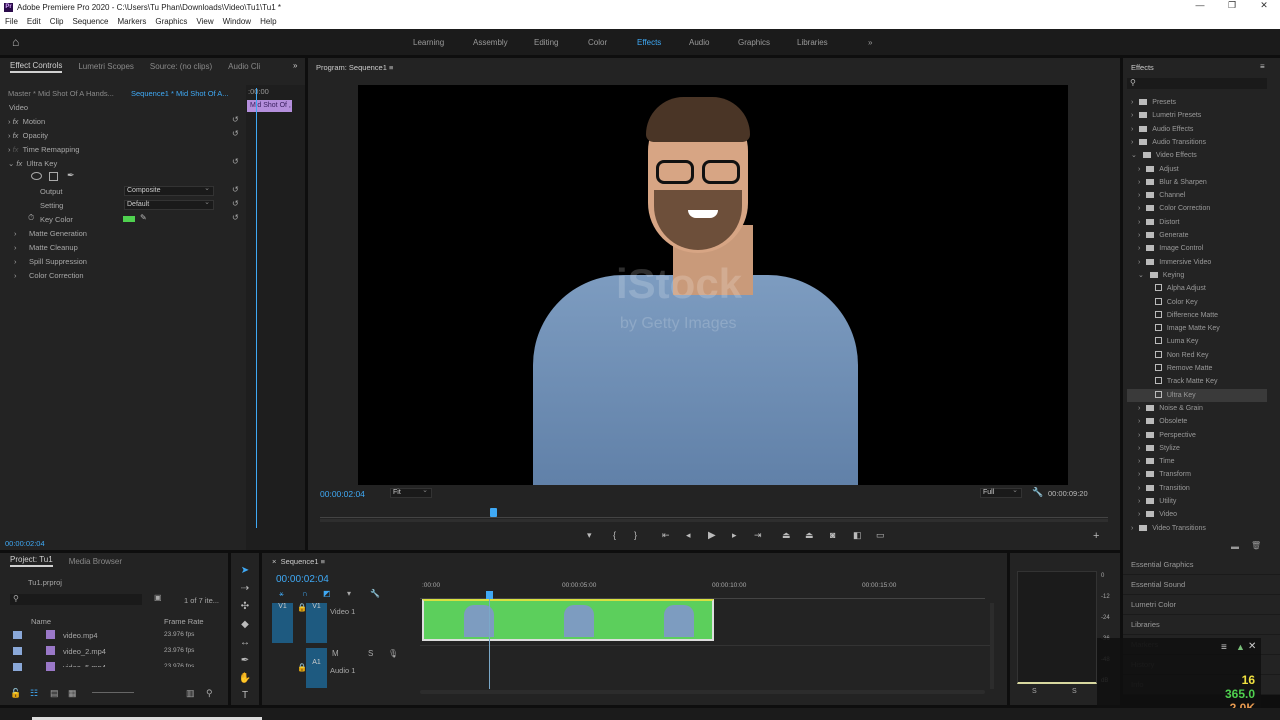  Describe the element at coordinates (245, 624) in the screenshot. I see `razor-tool-icon: ◆` at that location.